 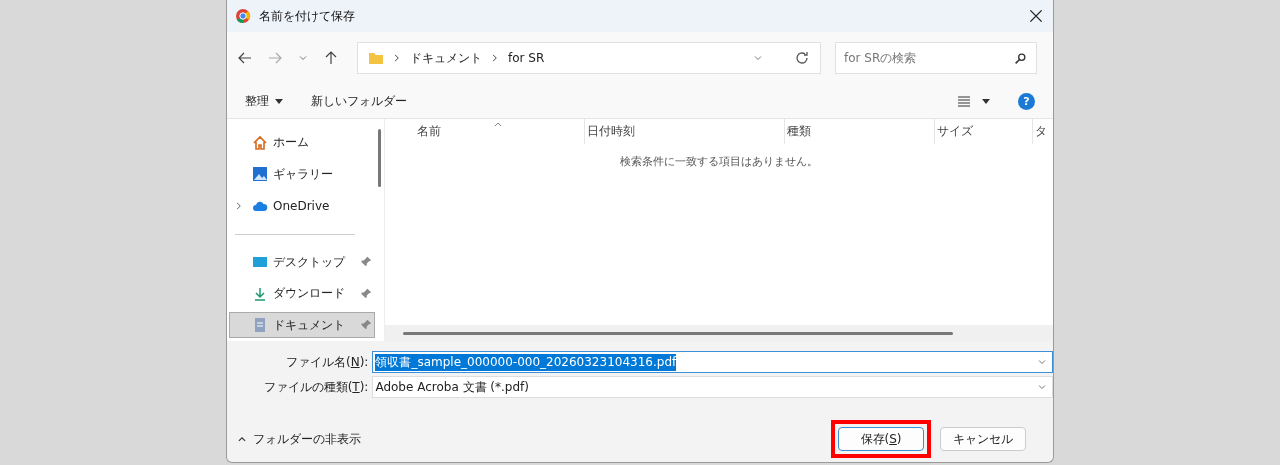 What do you see at coordinates (245, 58) in the screenshot?
I see `back-icon` at bounding box center [245, 58].